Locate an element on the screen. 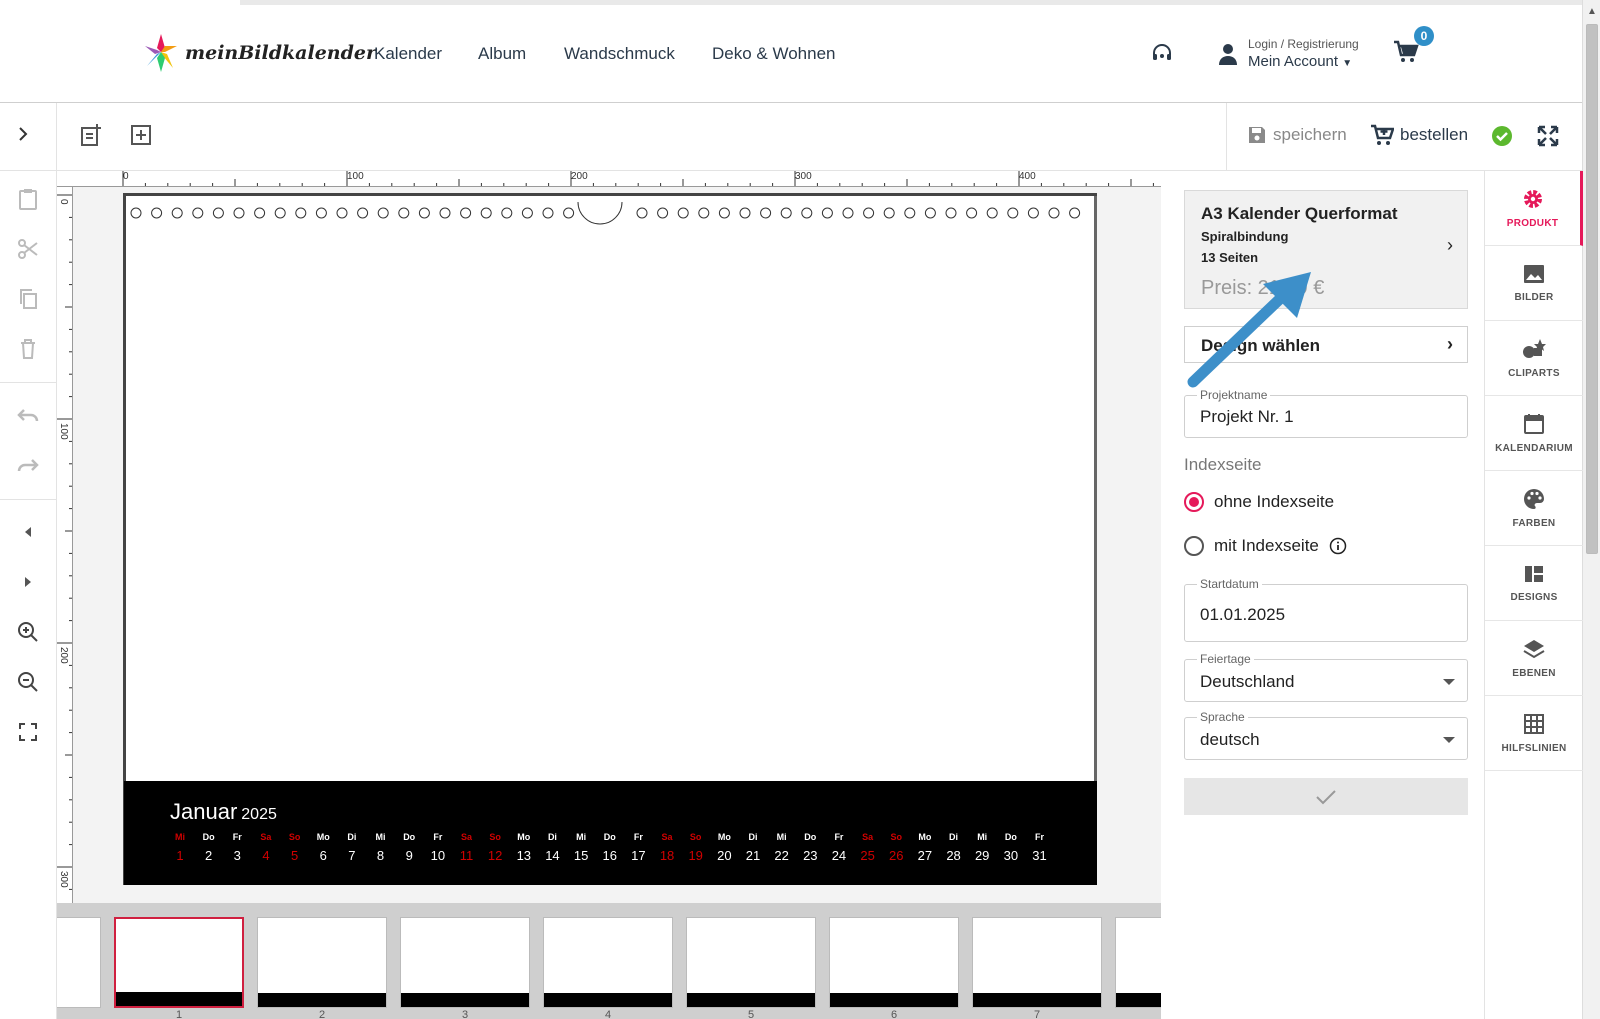 Image resolution: width=1600 pixels, height=1019 pixels. dropdown-caret-icon is located at coordinates (1449, 740).